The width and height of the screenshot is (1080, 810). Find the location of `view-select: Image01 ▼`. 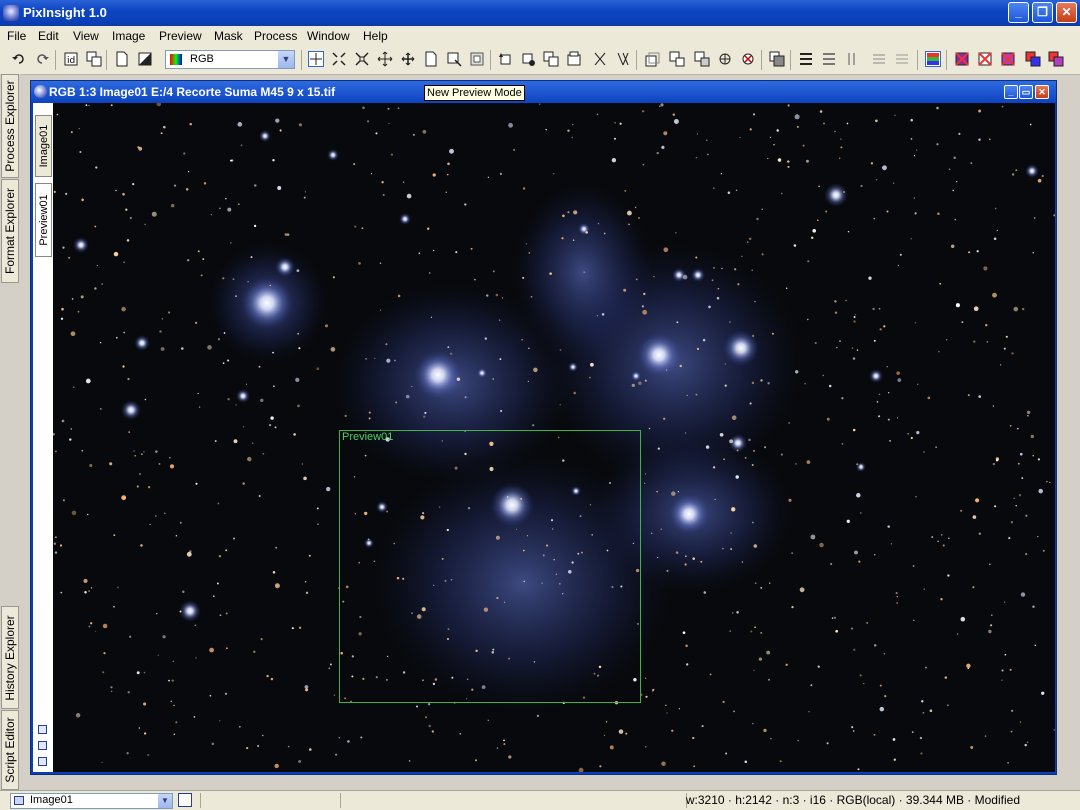

view-select: Image01 ▼ is located at coordinates (91, 801).